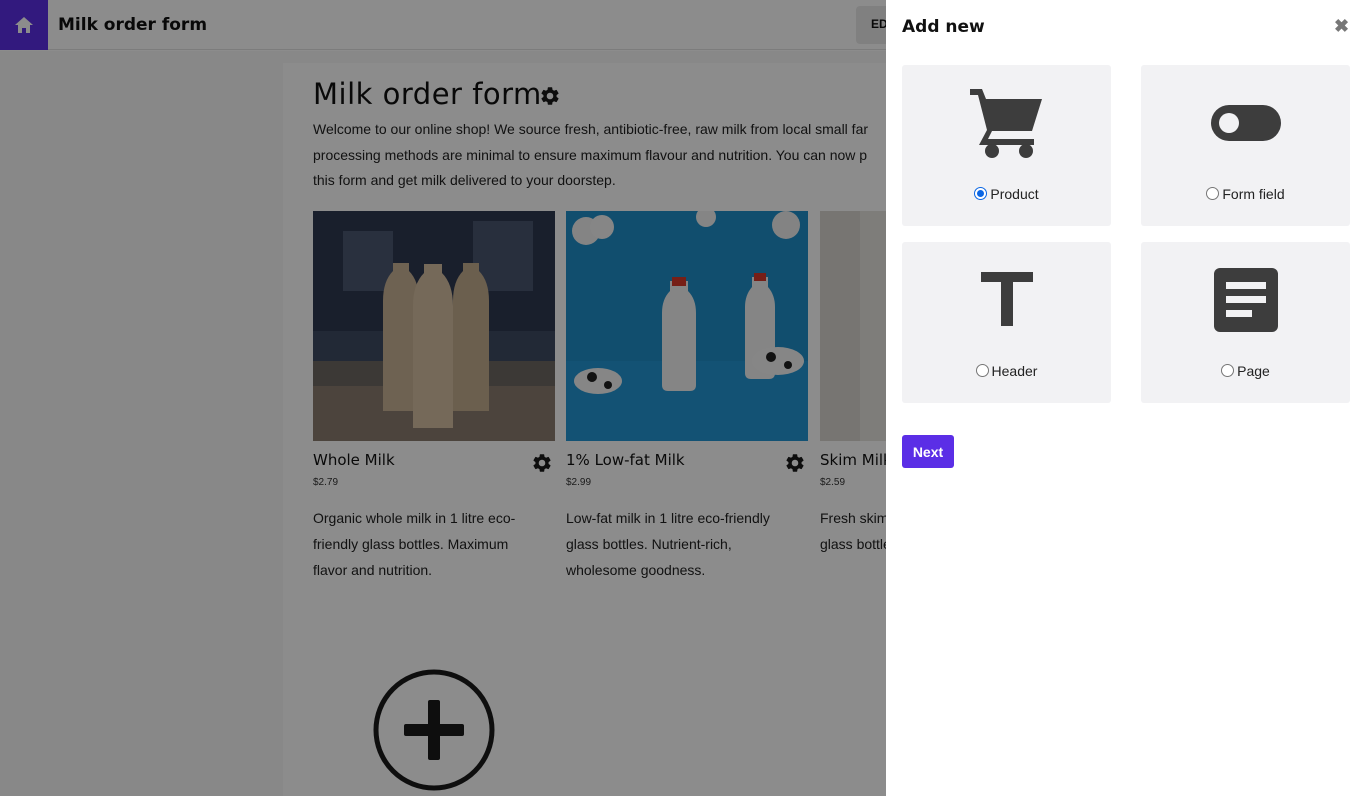  I want to click on next-button: Next, so click(928, 451).